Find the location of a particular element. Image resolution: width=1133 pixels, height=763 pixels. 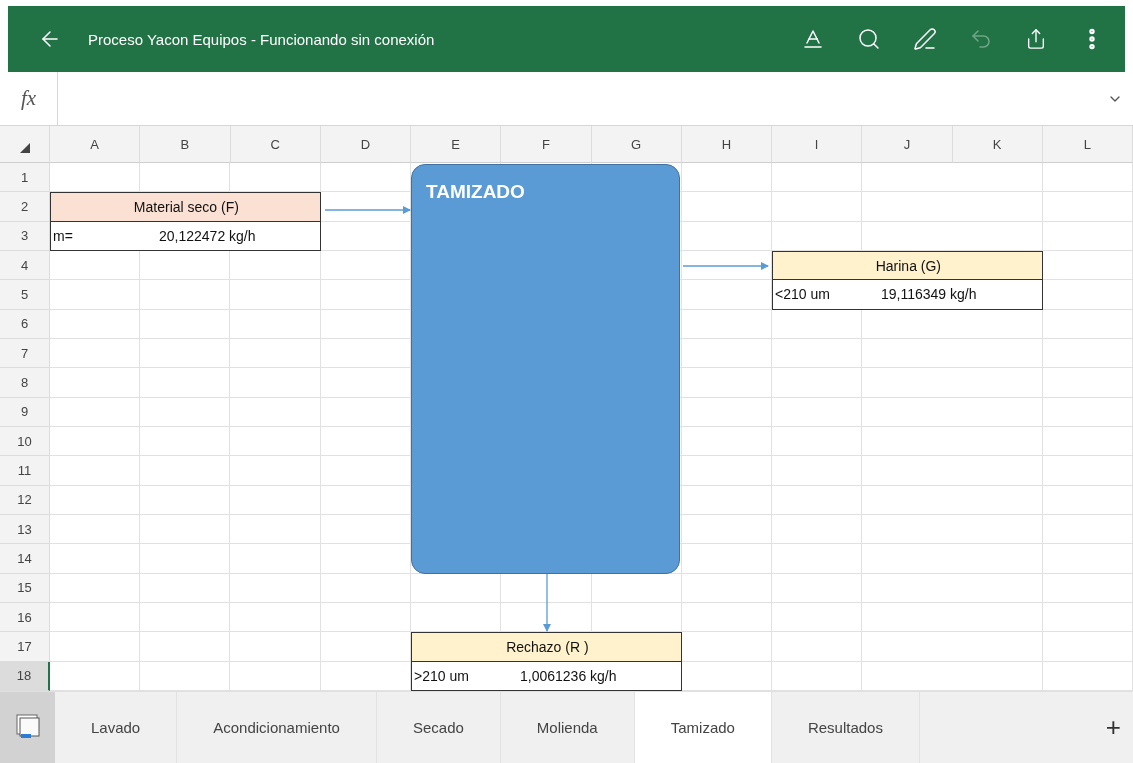

stream-value: 19,116349 kg/h is located at coordinates (929, 294).